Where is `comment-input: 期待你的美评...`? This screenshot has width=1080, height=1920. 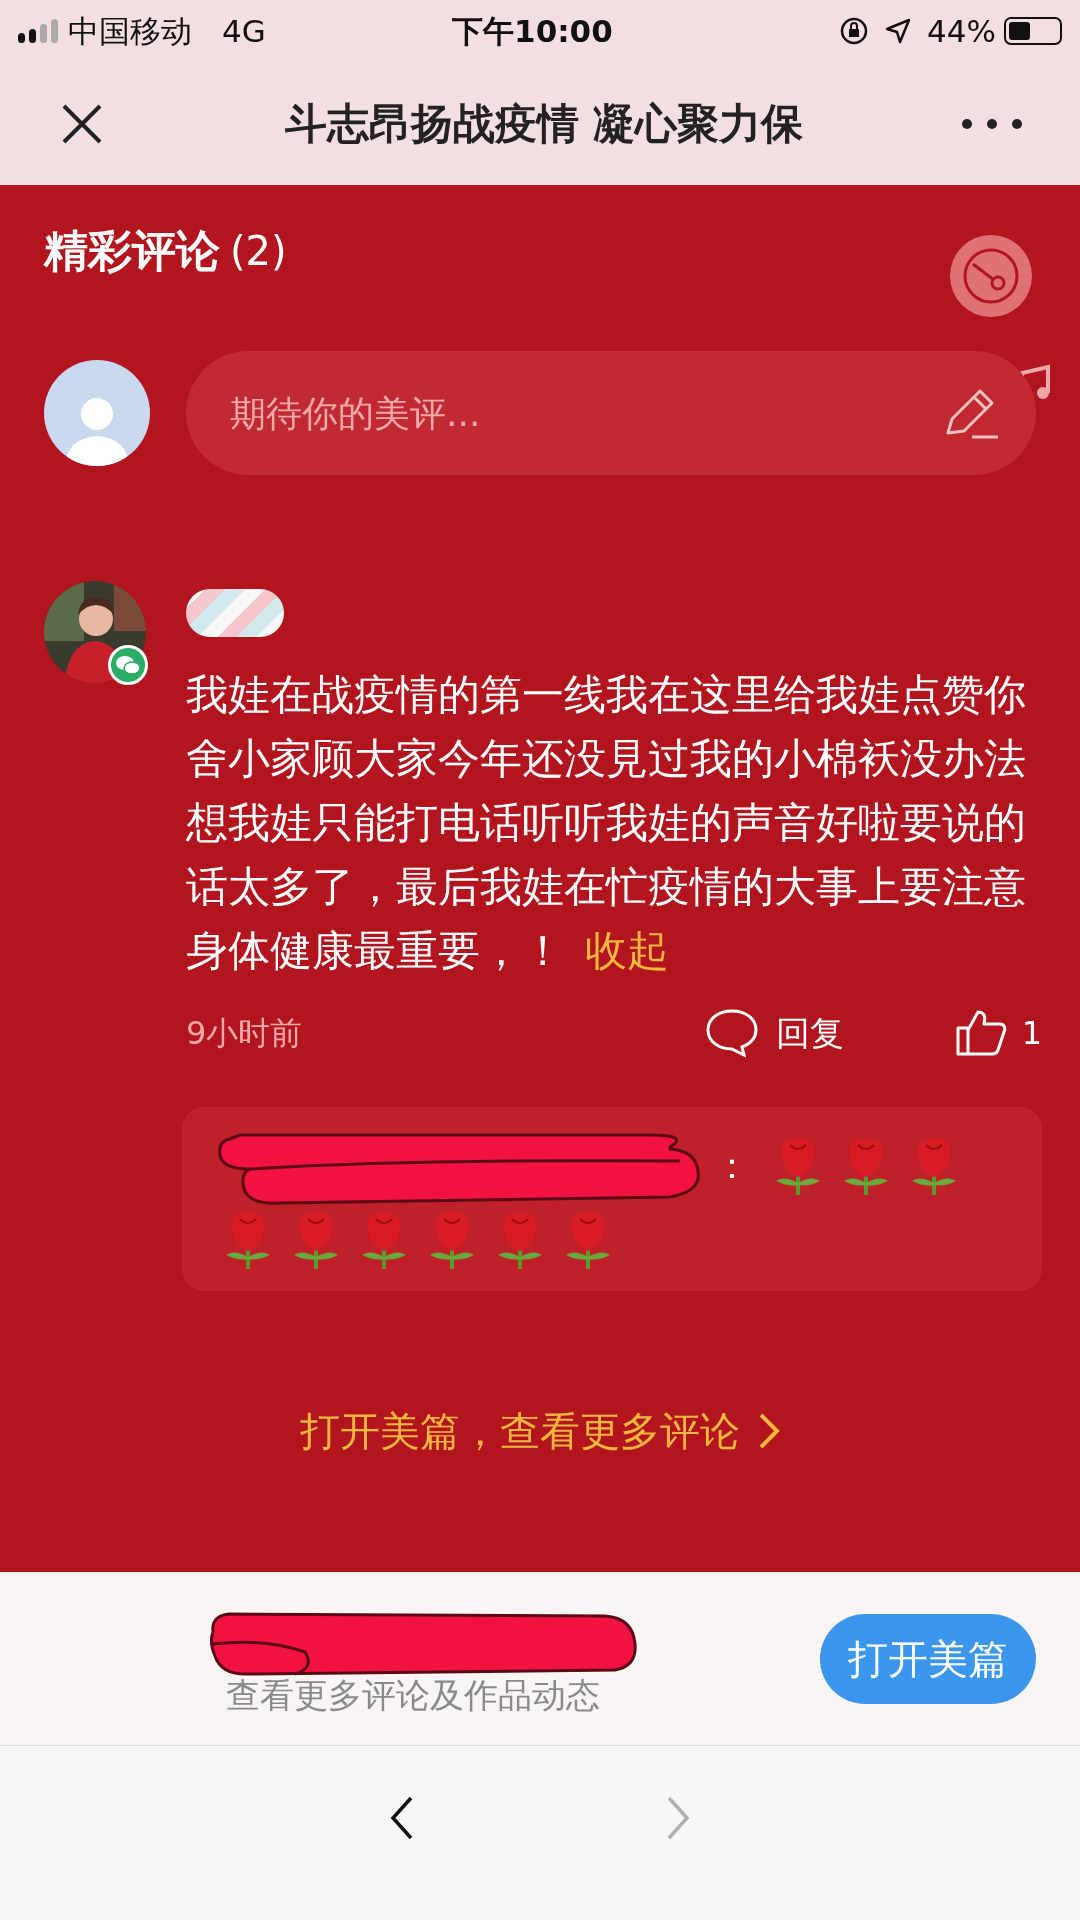 comment-input: 期待你的美评... is located at coordinates (611, 413).